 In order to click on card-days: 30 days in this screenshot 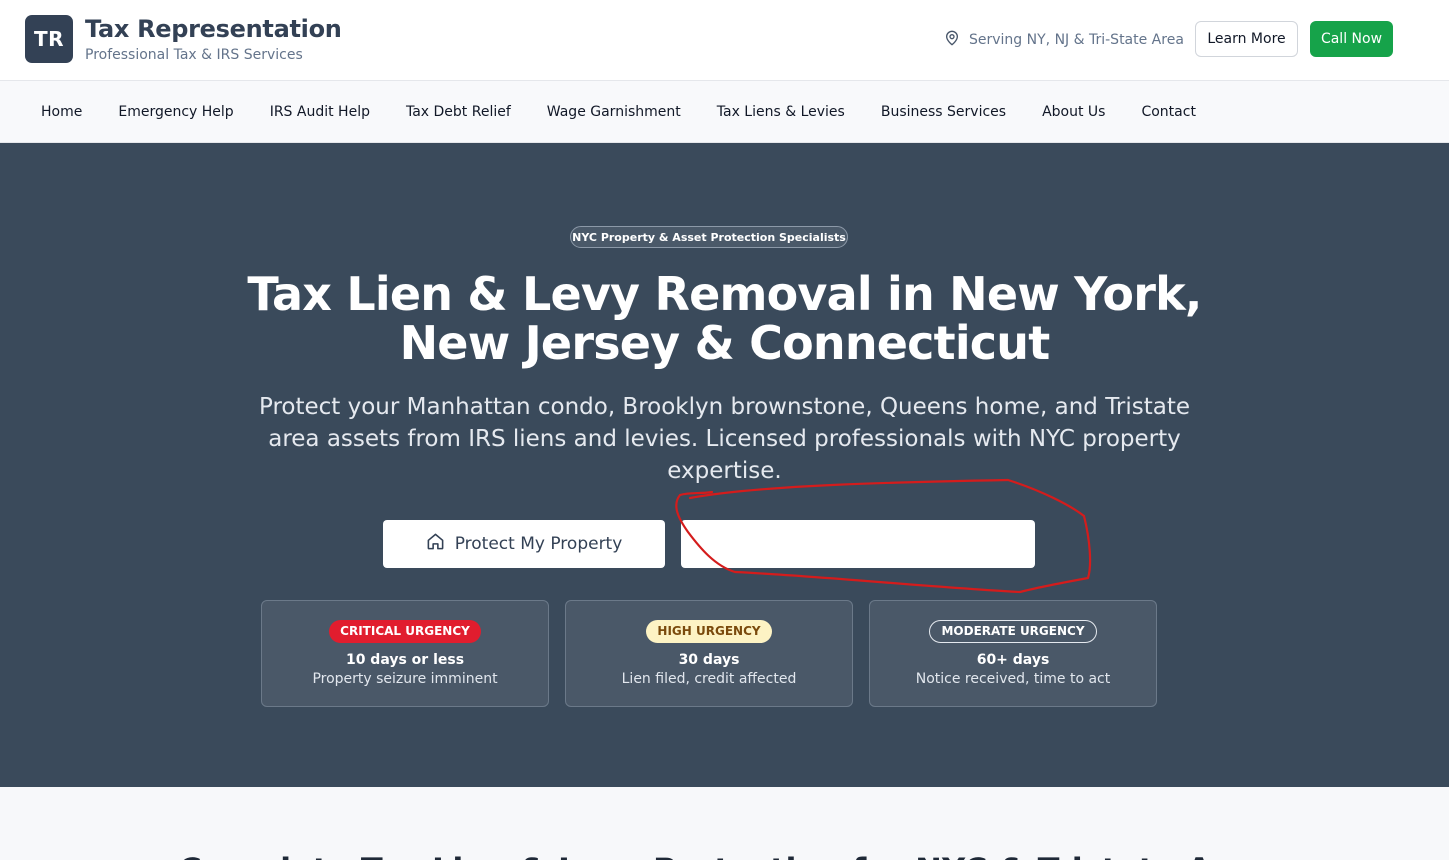, I will do `click(709, 660)`.